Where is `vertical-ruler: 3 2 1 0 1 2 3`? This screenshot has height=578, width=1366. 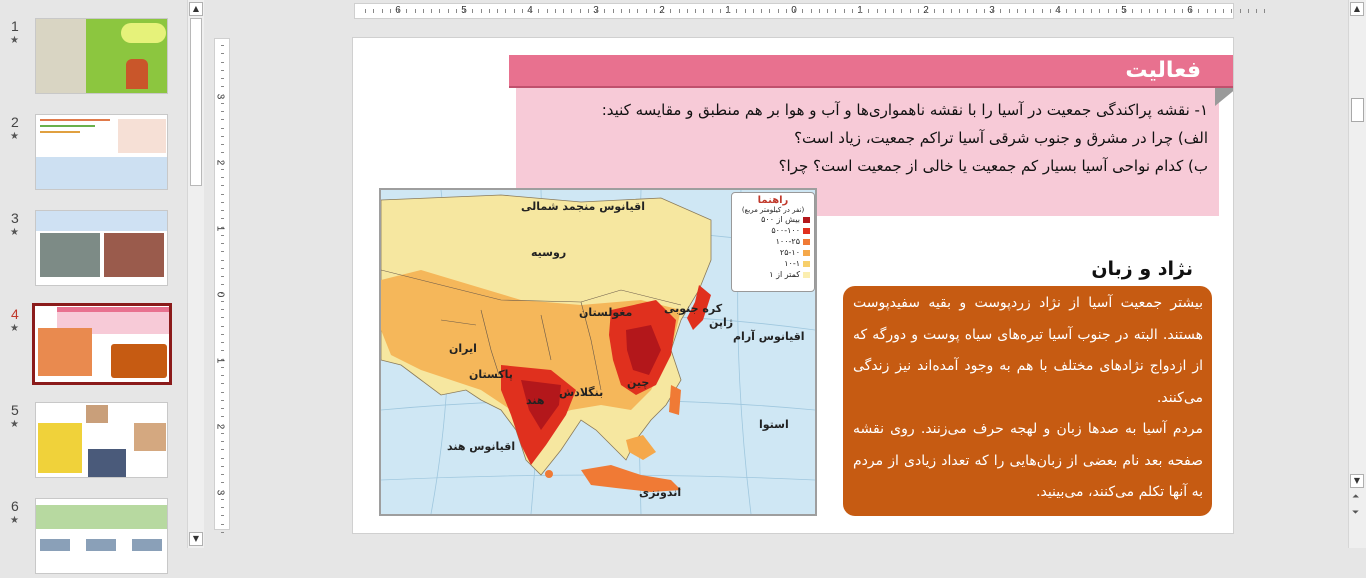
vertical-ruler: 3 2 1 0 1 2 3 is located at coordinates (222, 285).